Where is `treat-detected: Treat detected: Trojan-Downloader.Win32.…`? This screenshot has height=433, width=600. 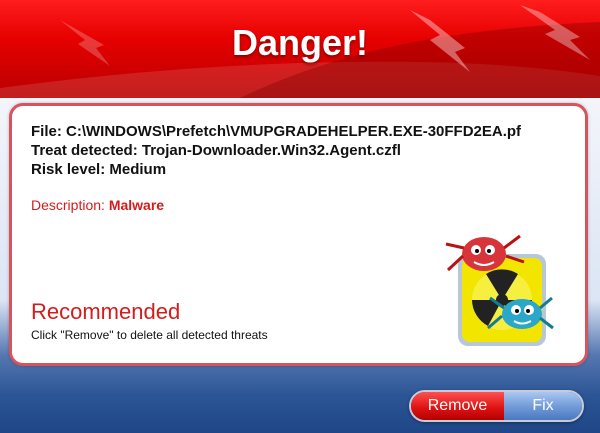
treat-detected: Treat detected: Trojan-Downloader.Win32.… is located at coordinates (216, 150).